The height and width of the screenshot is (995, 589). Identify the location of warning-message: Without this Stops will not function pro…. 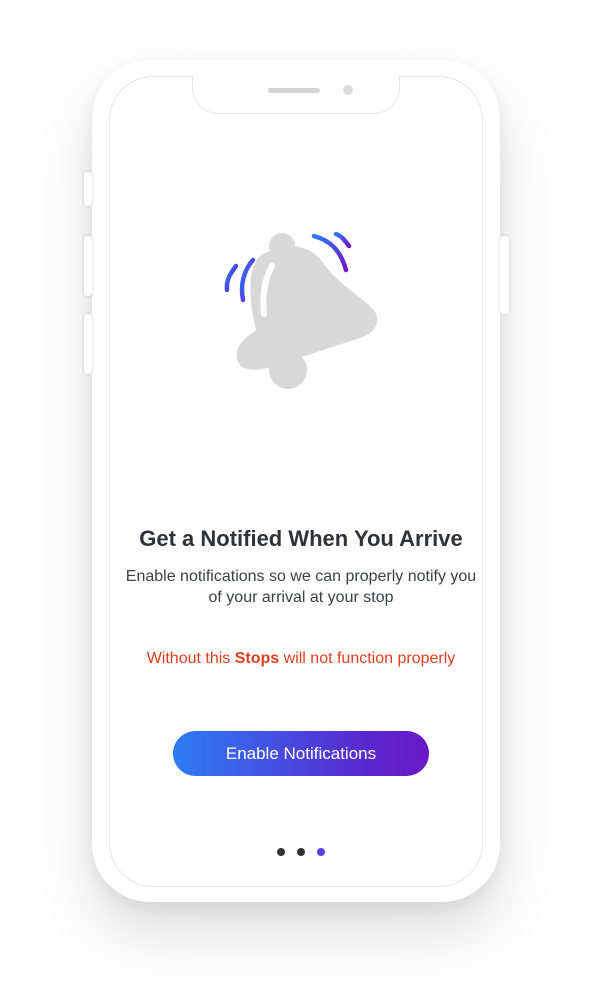
(301, 659).